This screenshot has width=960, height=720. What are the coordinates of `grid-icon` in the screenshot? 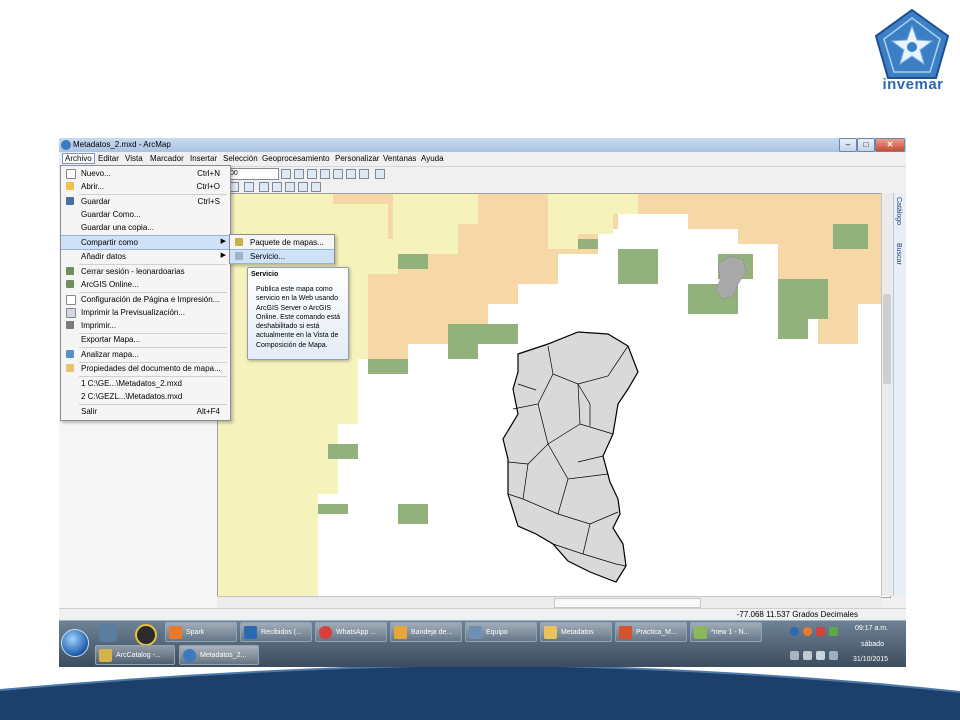 It's located at (70, 284).